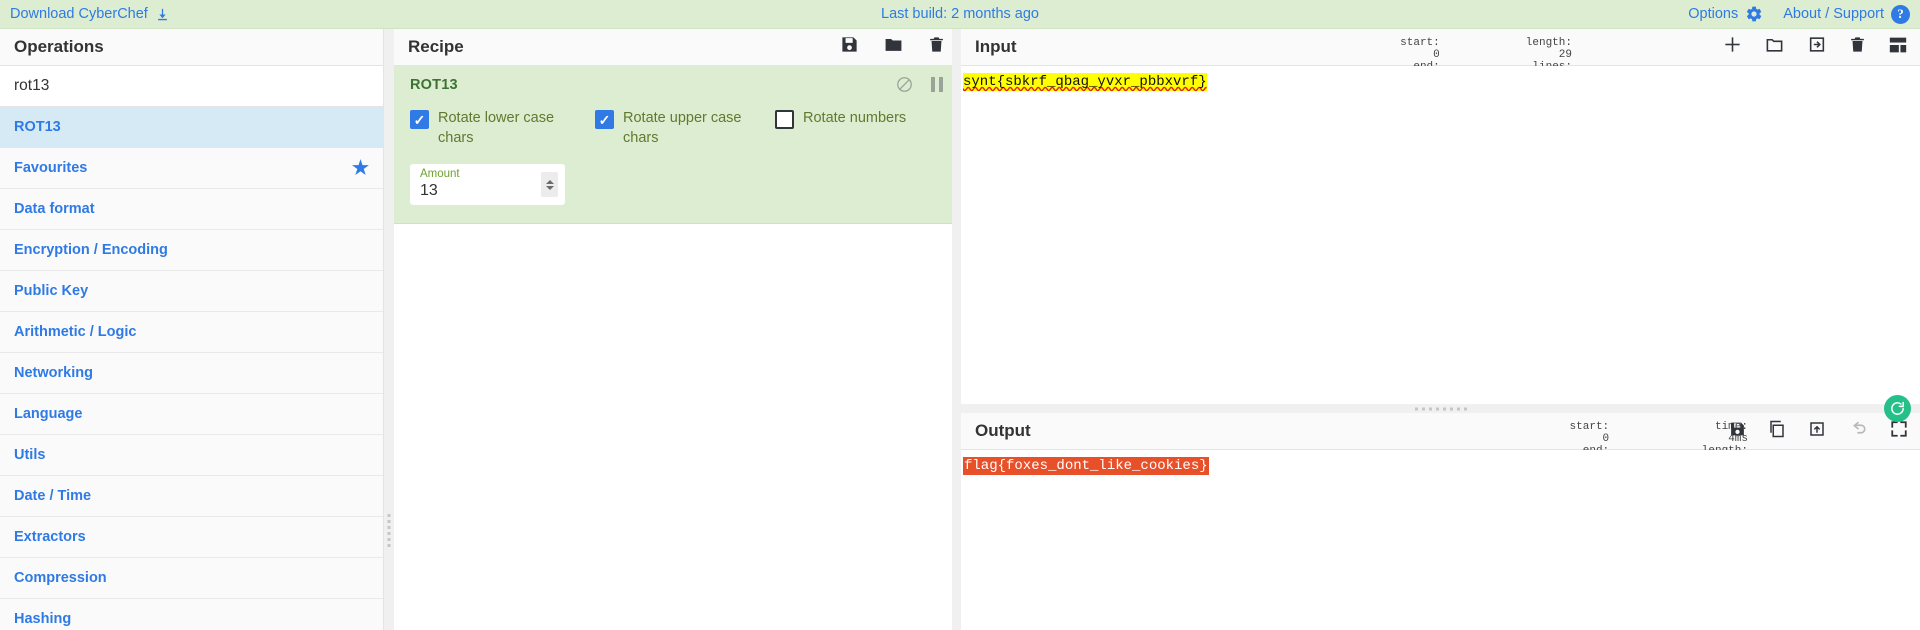 The image size is (1920, 630). I want to click on input-toolbar, so click(1815, 47).